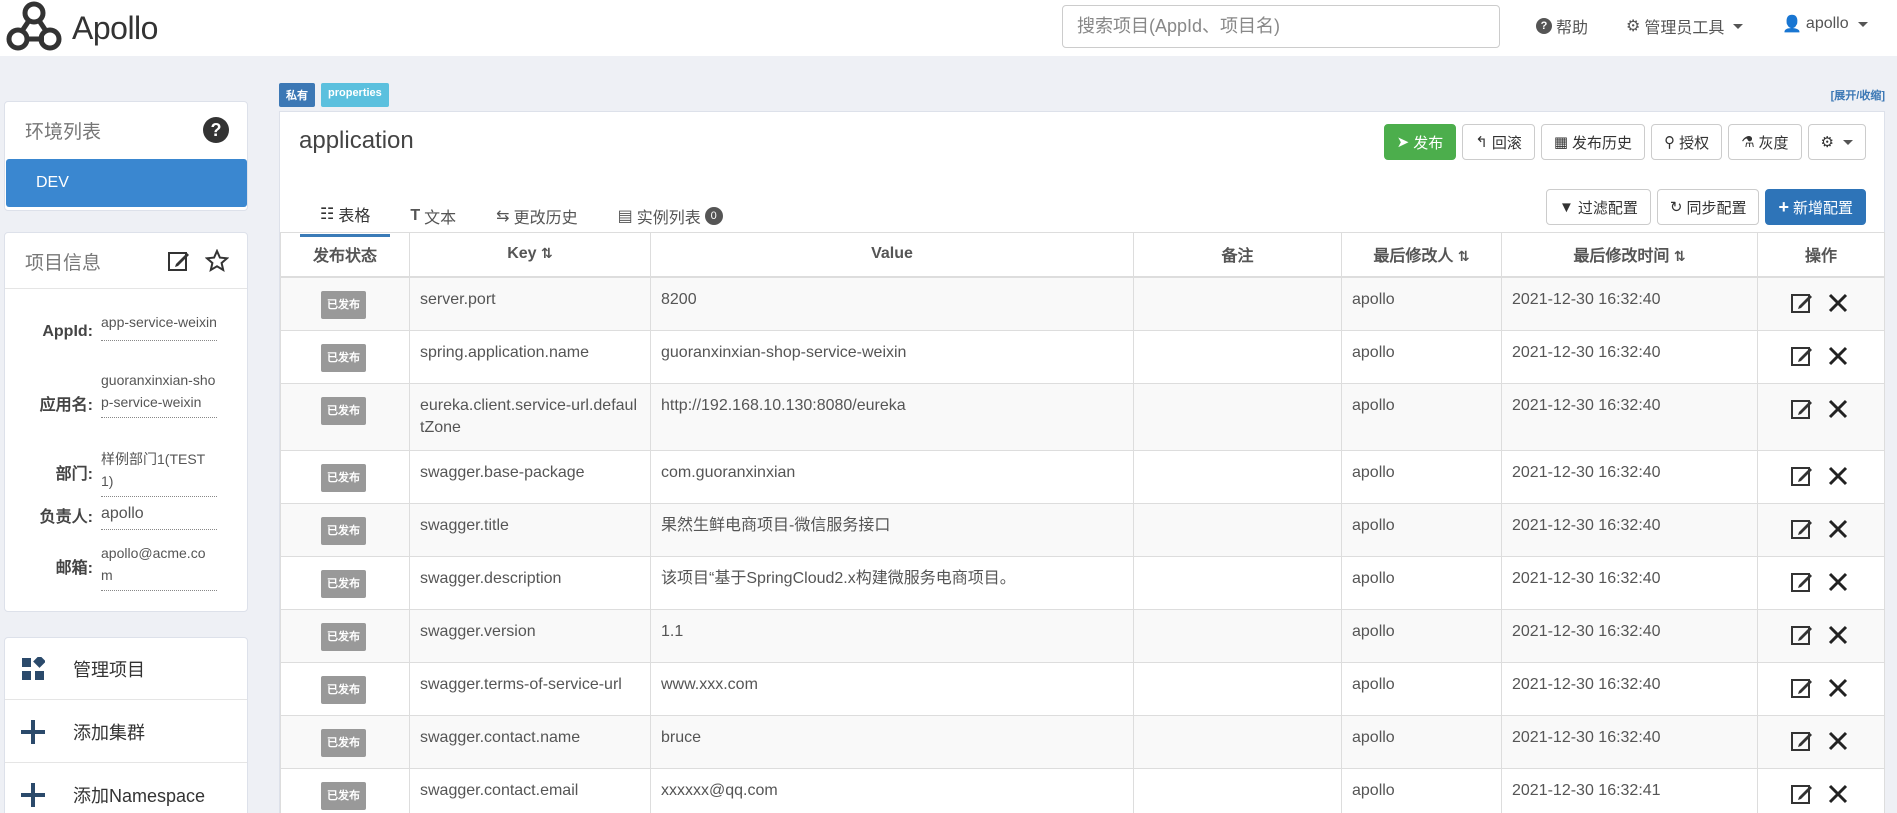 This screenshot has width=1897, height=813. What do you see at coordinates (1498, 142) in the screenshot?
I see `rollback-button: ↰ 回滚` at bounding box center [1498, 142].